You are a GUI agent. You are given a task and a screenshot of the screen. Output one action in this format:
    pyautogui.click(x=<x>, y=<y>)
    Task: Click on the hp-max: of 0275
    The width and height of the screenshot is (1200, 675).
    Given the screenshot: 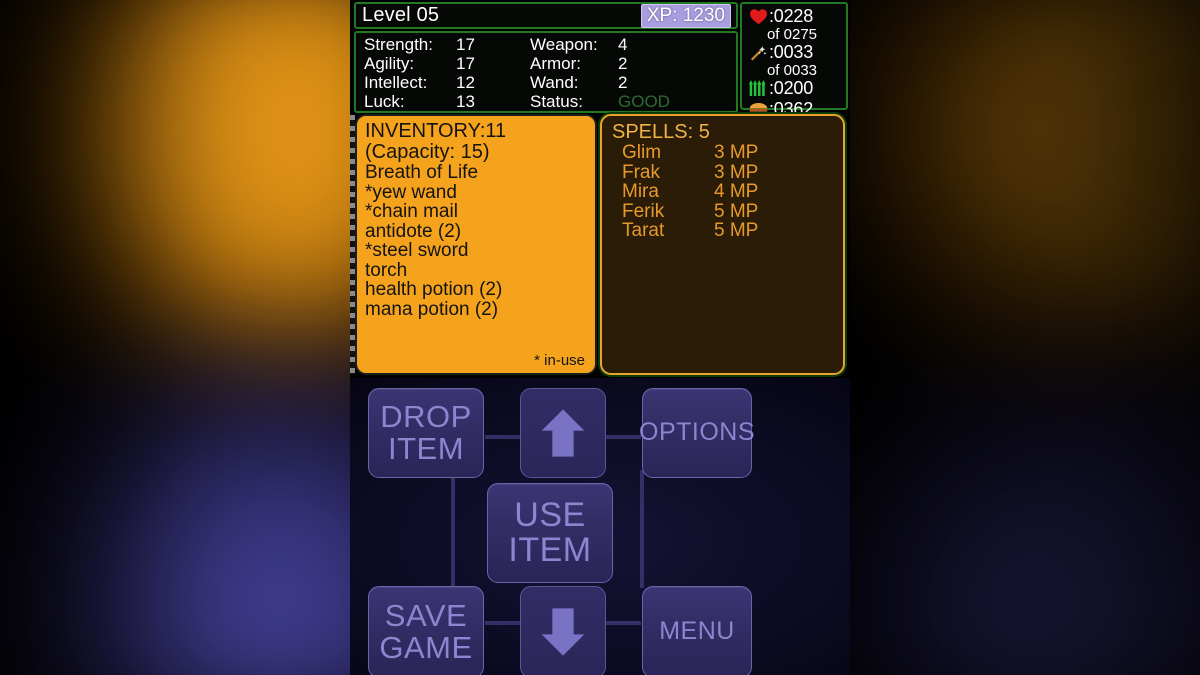 What is the action you would take?
    pyautogui.click(x=792, y=34)
    